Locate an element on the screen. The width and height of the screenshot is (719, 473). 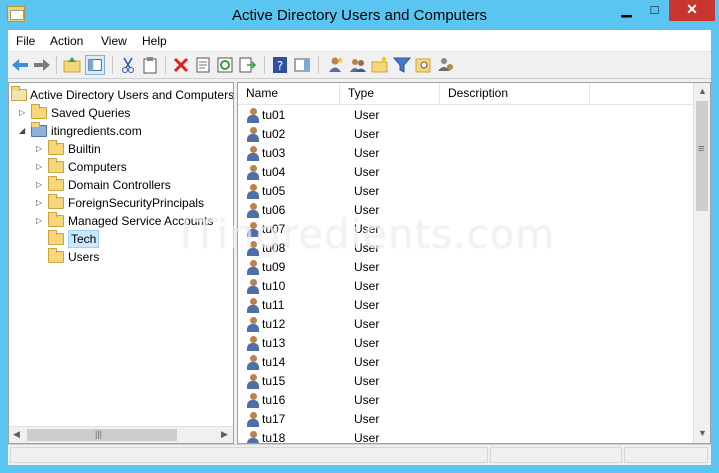
menu-action: Action is located at coordinates (66, 41).